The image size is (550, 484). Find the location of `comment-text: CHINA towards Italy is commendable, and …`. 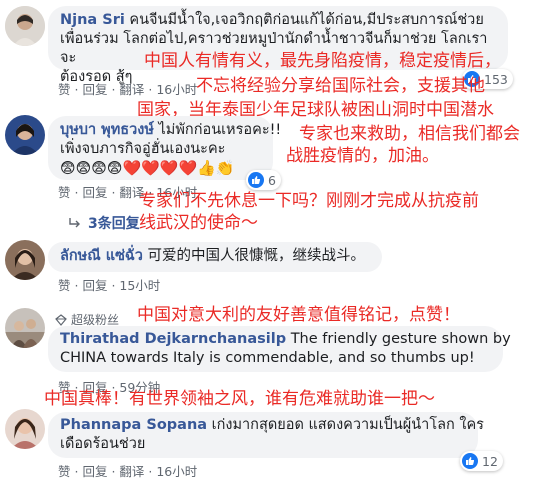

comment-text: CHINA towards Italy is commendable, and … is located at coordinates (267, 358).